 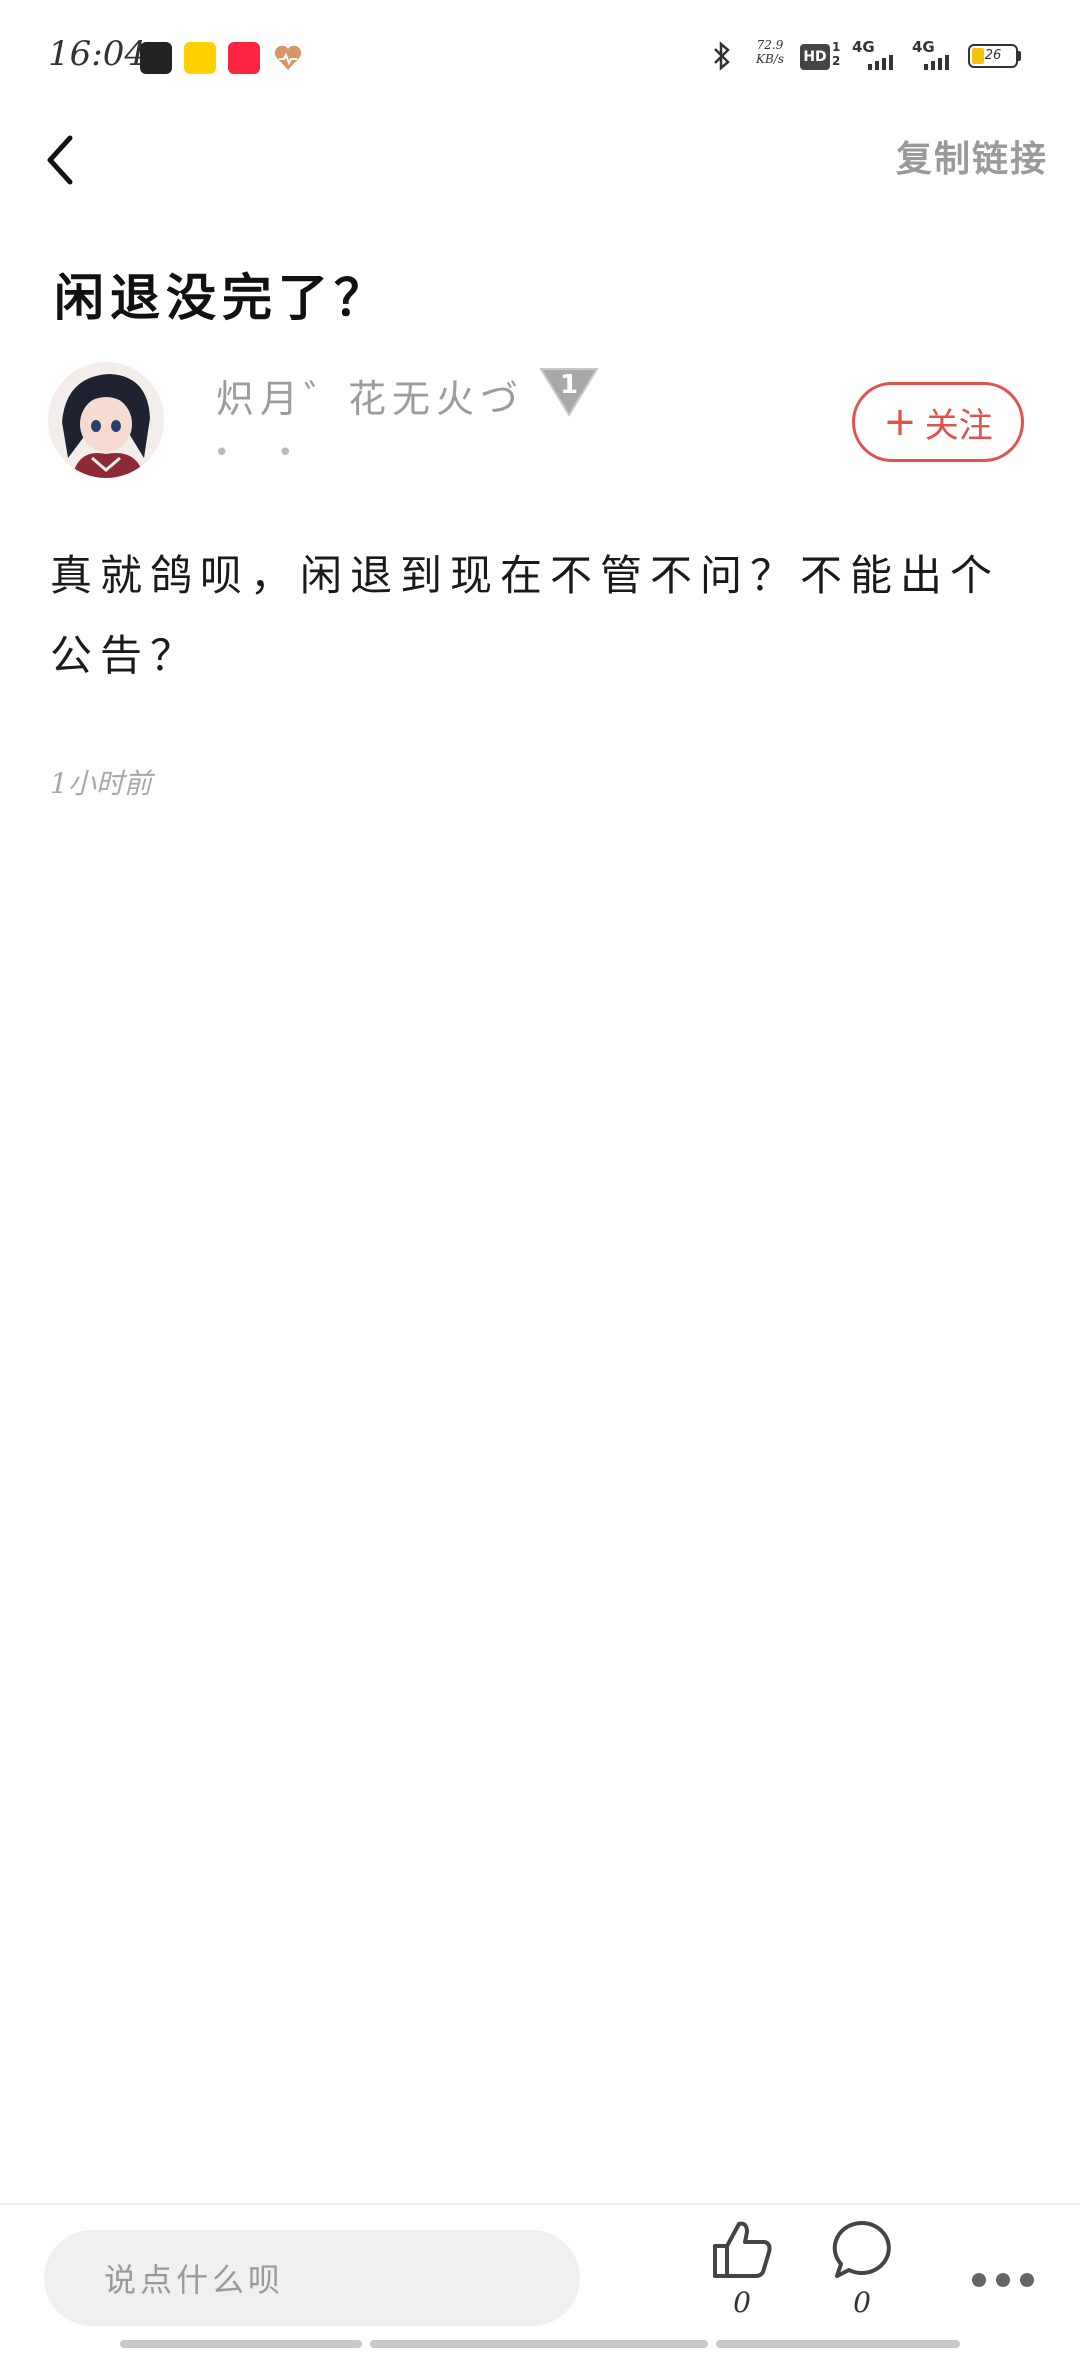 I want to click on comment-input: 说点什么呗, so click(x=312, y=2278).